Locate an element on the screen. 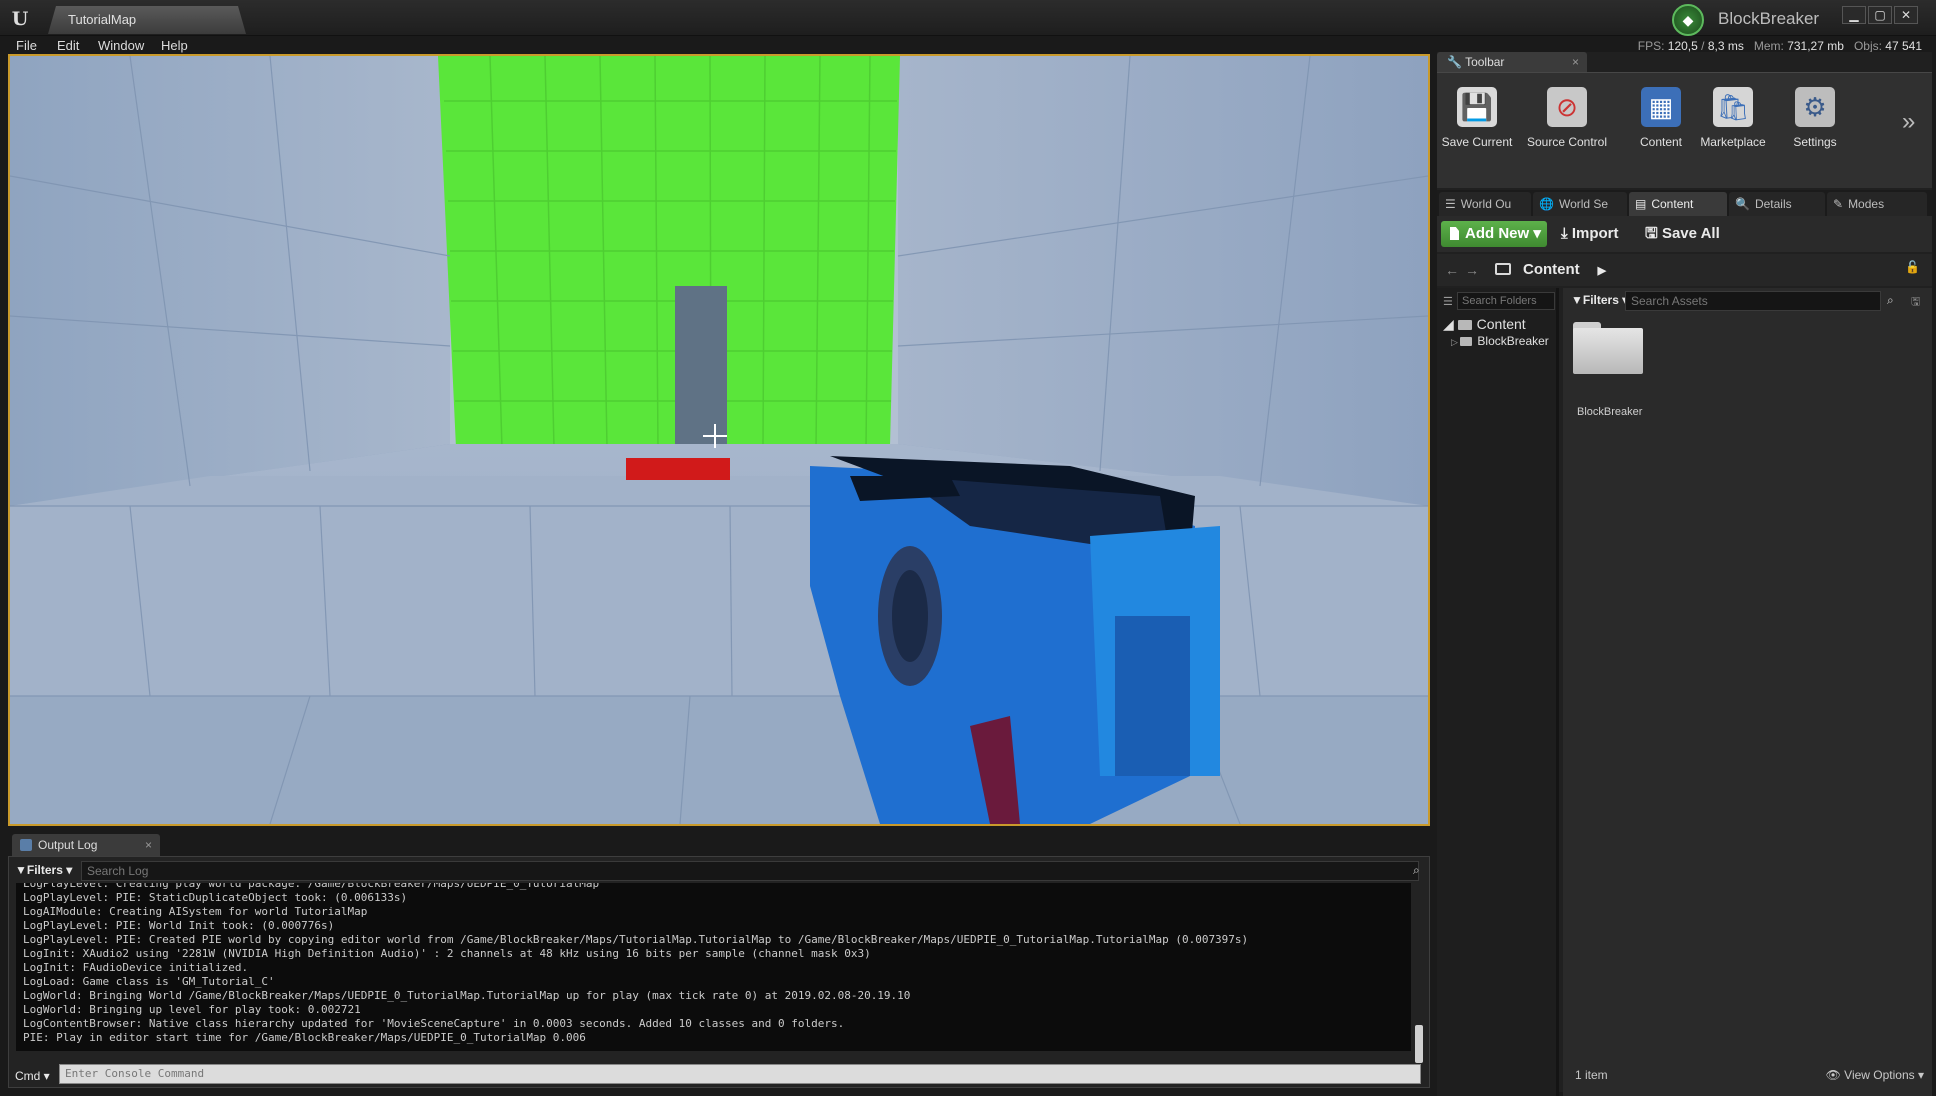 The width and height of the screenshot is (1936, 1096). log-filters-label: Filters is located at coordinates (44, 870).